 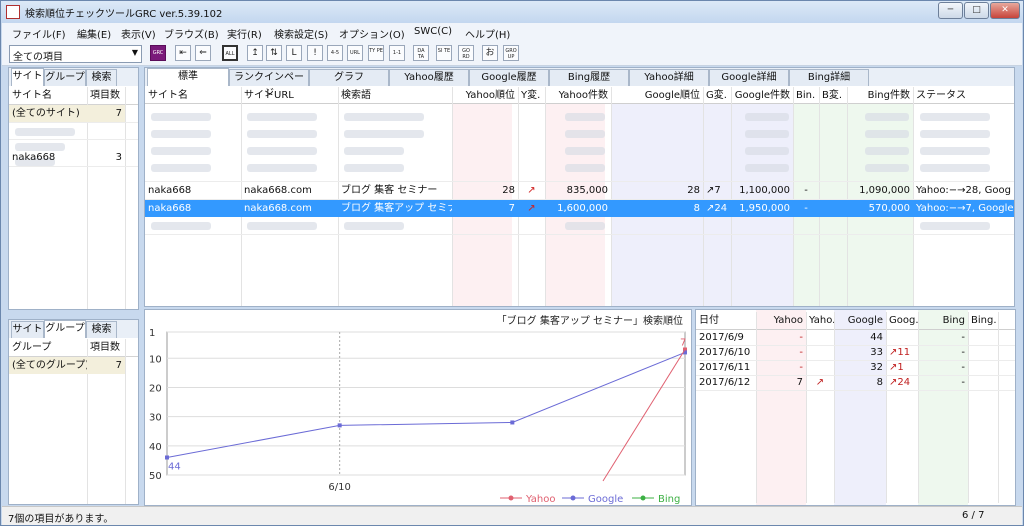 I want to click on tab-rankin-page: ランクインページ, so click(x=269, y=84).